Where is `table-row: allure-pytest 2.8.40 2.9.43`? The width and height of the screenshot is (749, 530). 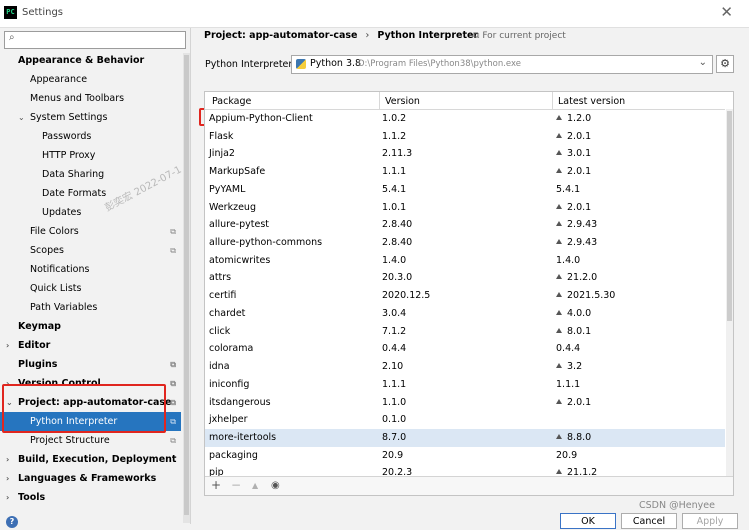 table-row: allure-pytest 2.8.40 2.9.43 is located at coordinates (465, 225).